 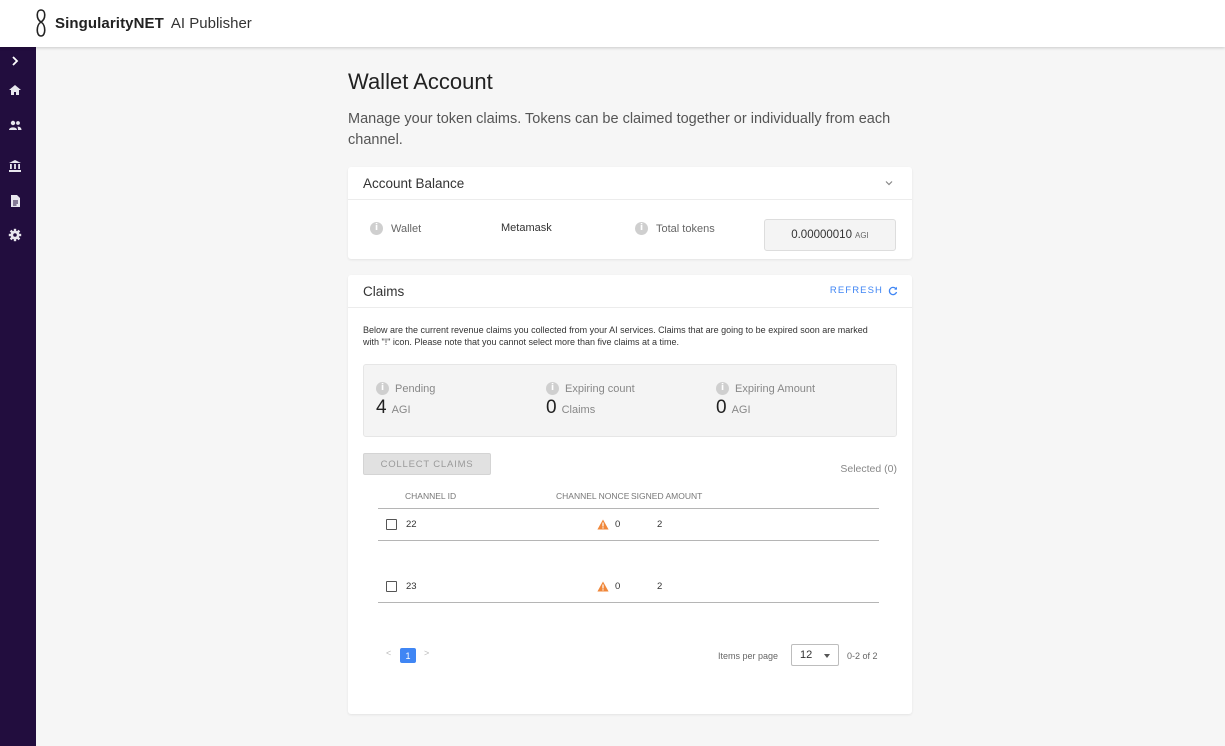 What do you see at coordinates (211, 23) in the screenshot?
I see `product-name: AI Publisher` at bounding box center [211, 23].